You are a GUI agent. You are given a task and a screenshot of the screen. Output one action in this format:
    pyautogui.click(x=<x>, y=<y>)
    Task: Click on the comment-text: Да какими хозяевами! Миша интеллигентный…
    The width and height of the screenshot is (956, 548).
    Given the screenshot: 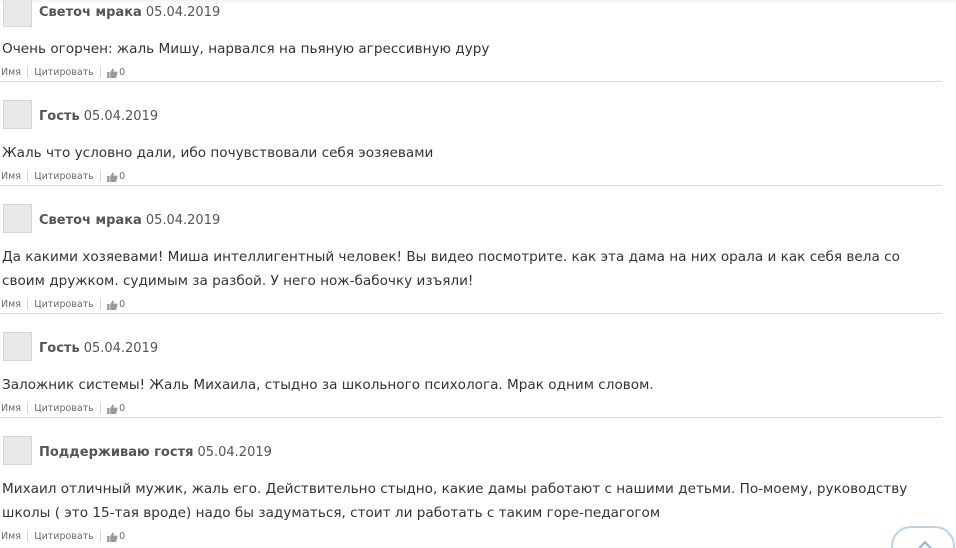 What is the action you would take?
    pyautogui.click(x=451, y=269)
    